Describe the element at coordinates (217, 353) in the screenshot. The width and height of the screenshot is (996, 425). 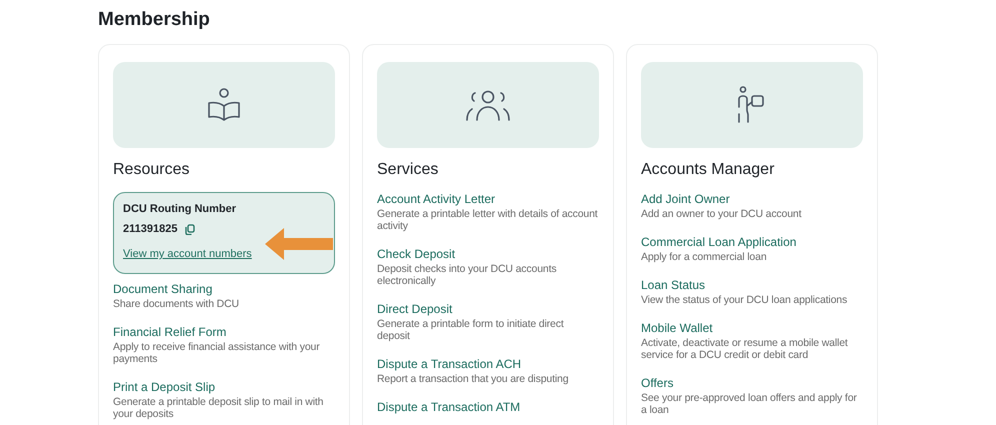
I see `item-description: Apply to receive financial assistance with your payments` at that location.